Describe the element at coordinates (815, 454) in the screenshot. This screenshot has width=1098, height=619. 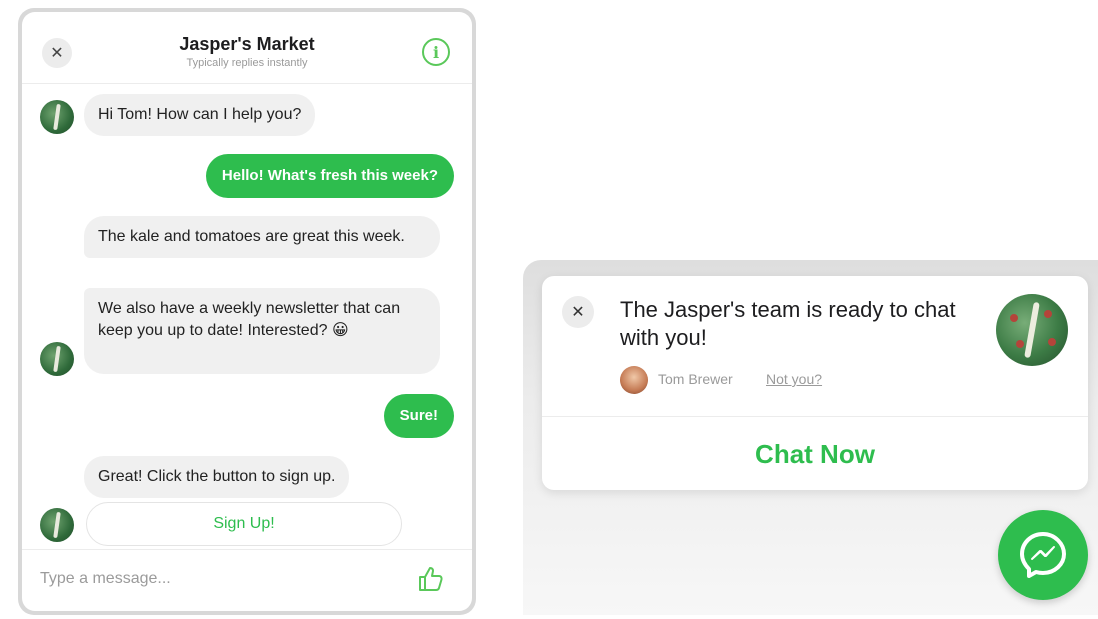
I see `chat-now-button: Chat Now` at that location.